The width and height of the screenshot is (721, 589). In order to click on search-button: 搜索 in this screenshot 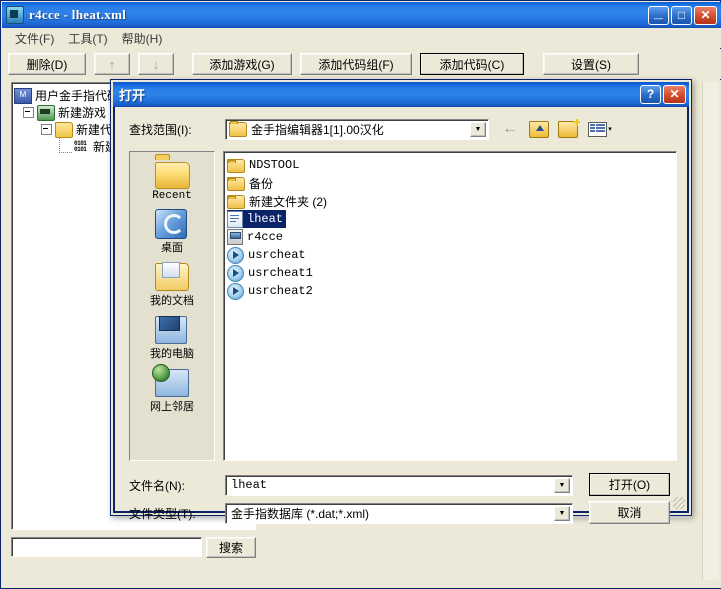, I will do `click(231, 547)`.